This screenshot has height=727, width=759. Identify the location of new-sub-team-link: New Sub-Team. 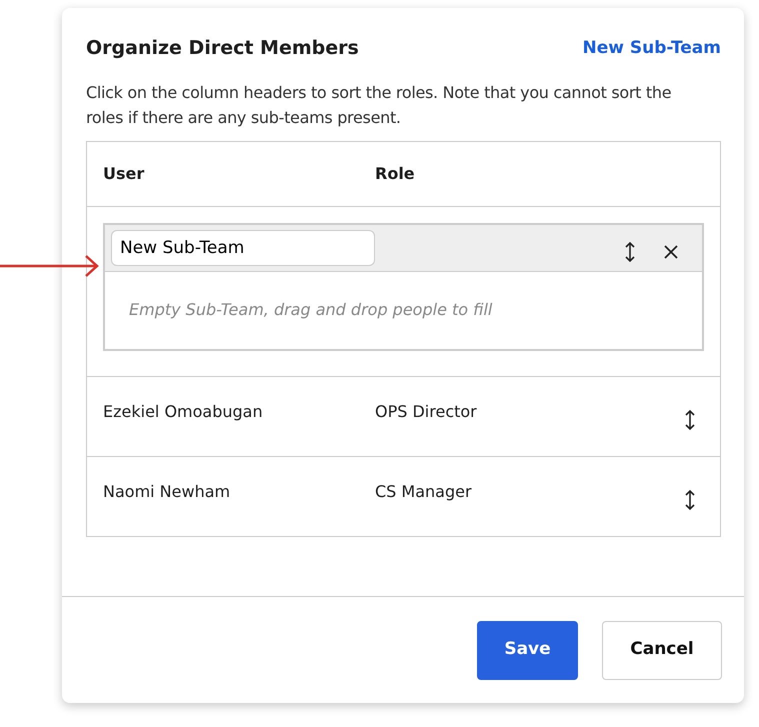
(651, 49).